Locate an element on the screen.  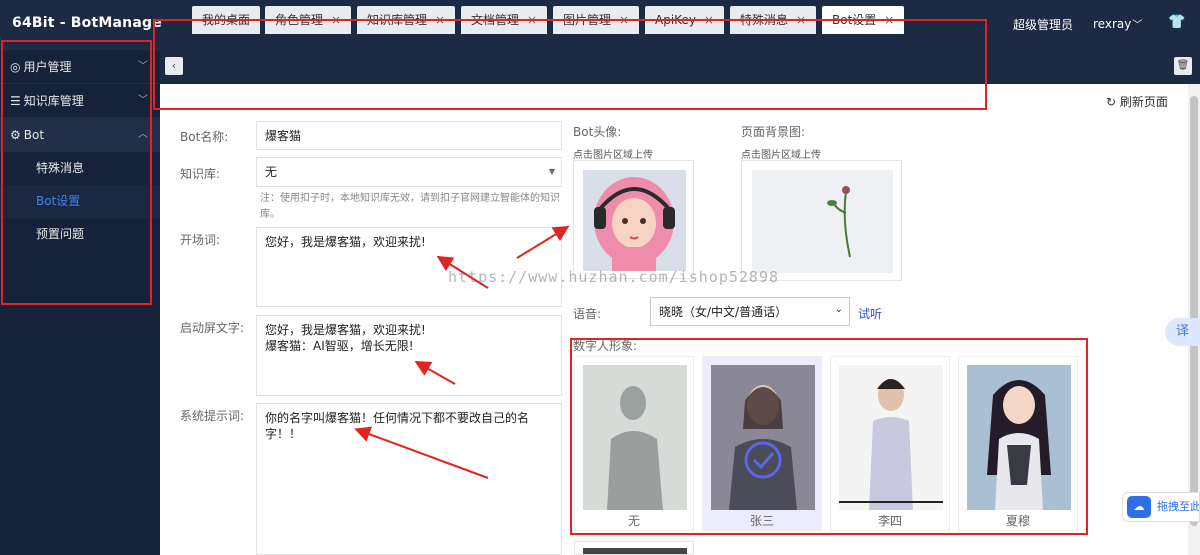
voice-select: 晓晓（女/中文/普通话） ⌄ is located at coordinates (750, 311).